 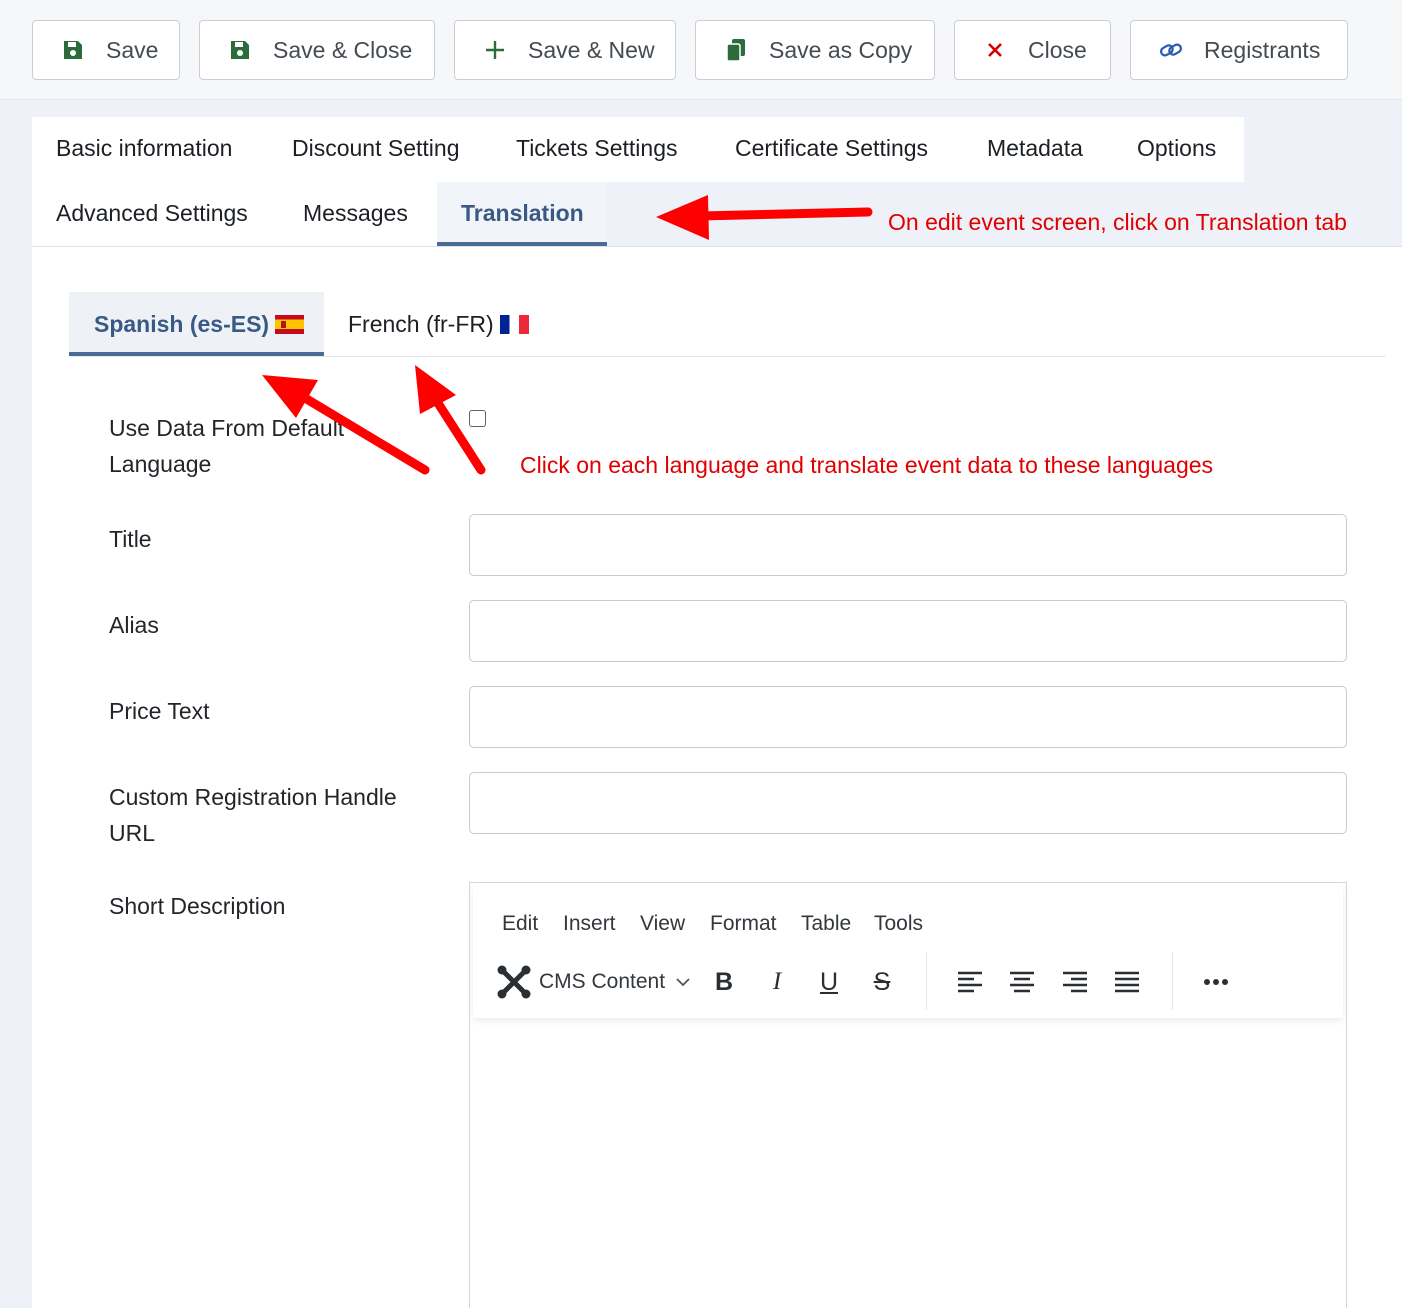 What do you see at coordinates (144, 148) in the screenshot?
I see `tab-basic-information: Basic information` at bounding box center [144, 148].